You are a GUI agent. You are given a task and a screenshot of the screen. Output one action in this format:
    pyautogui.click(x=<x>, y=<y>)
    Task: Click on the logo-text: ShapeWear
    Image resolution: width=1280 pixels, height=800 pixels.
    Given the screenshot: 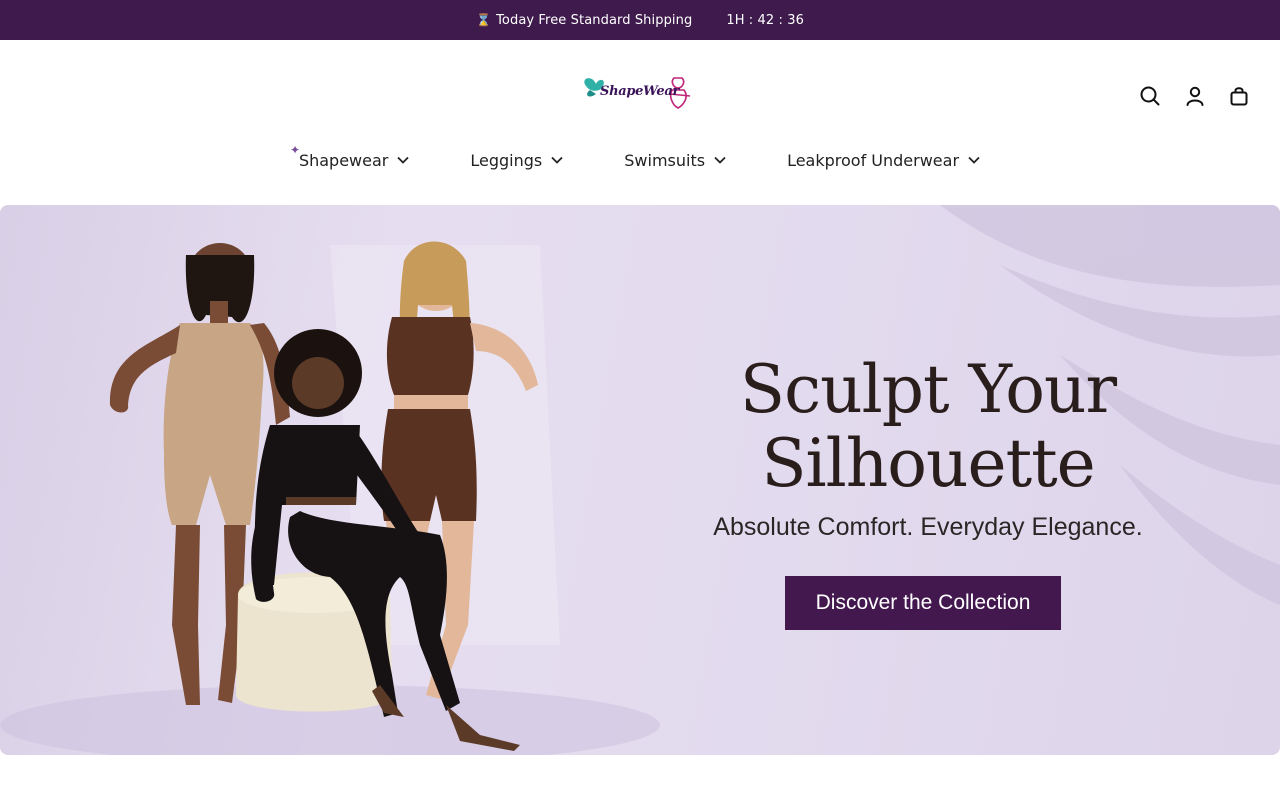 What is the action you would take?
    pyautogui.click(x=640, y=91)
    